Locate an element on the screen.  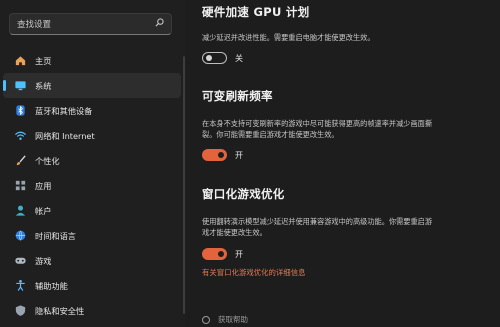
nav-item-time-language: 时间和语言 is located at coordinates (92, 235).